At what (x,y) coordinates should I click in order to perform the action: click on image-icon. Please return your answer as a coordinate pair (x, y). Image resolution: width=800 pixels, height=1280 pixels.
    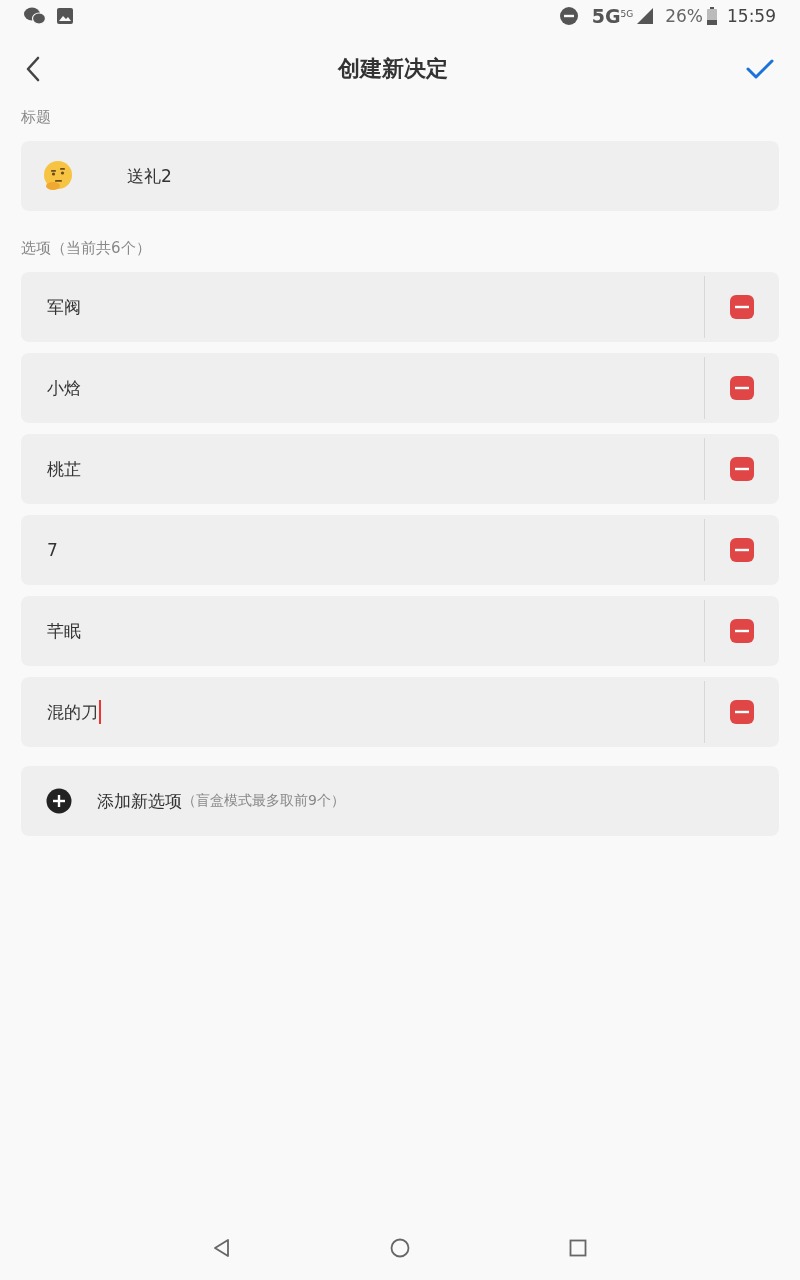
    Looking at the image, I should click on (65, 16).